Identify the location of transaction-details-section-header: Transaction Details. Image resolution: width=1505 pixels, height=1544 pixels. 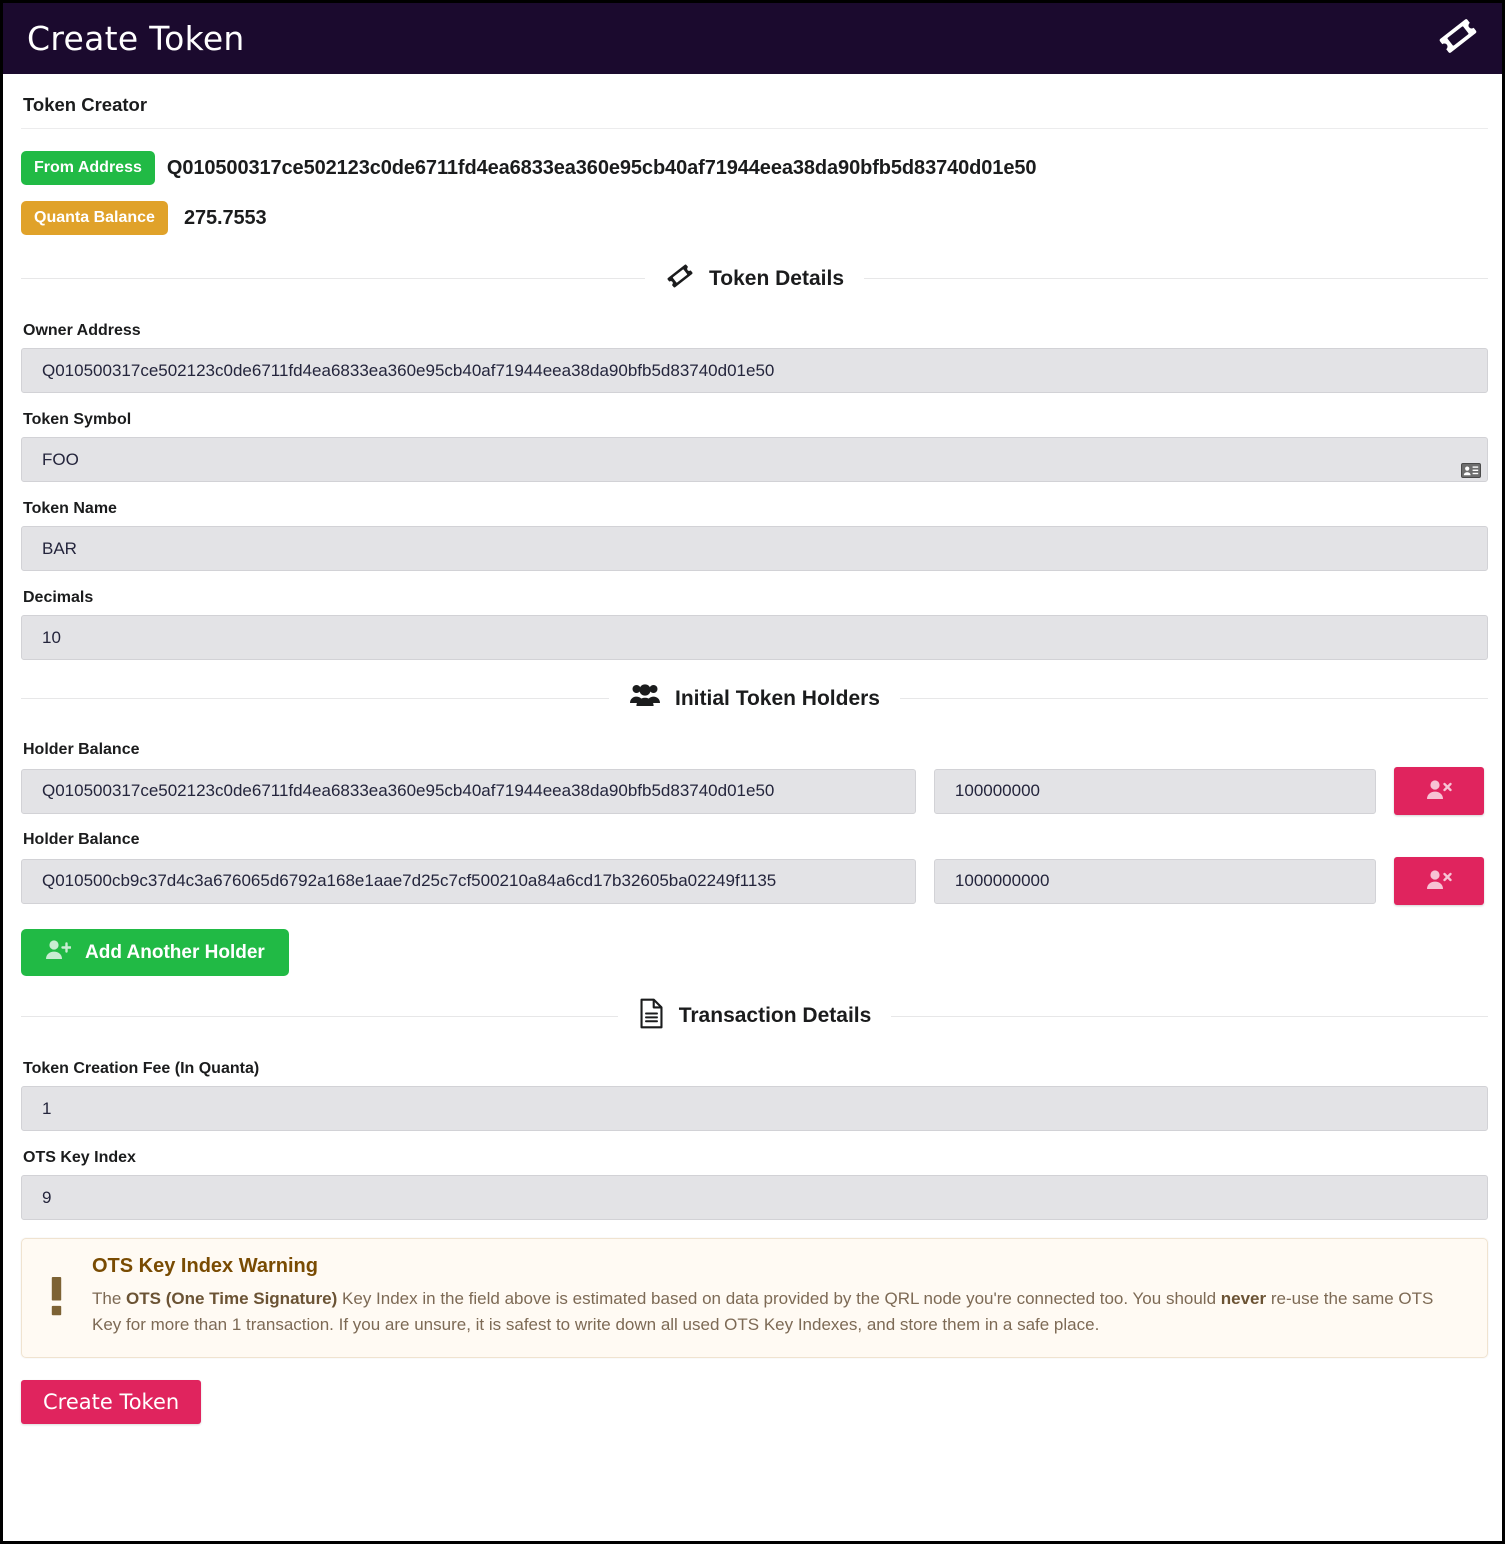
(755, 1016).